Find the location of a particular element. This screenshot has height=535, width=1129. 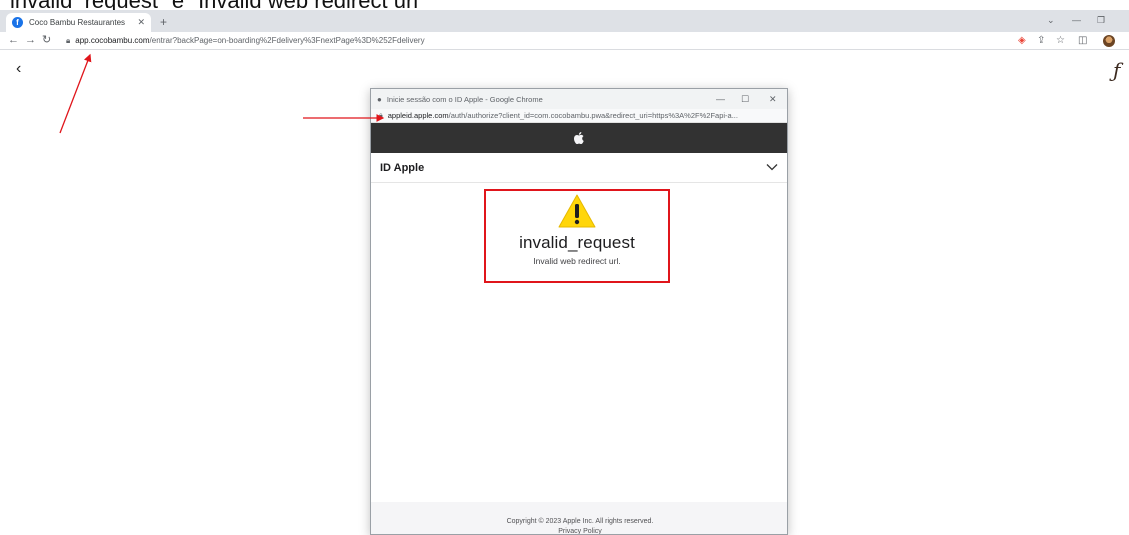

popup-close-button: ✕ is located at coordinates (773, 99).